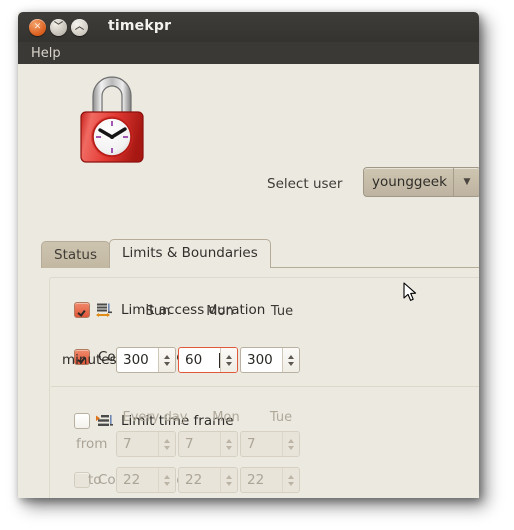  I want to click on duration-day-header-sun: Sun, so click(158, 311).